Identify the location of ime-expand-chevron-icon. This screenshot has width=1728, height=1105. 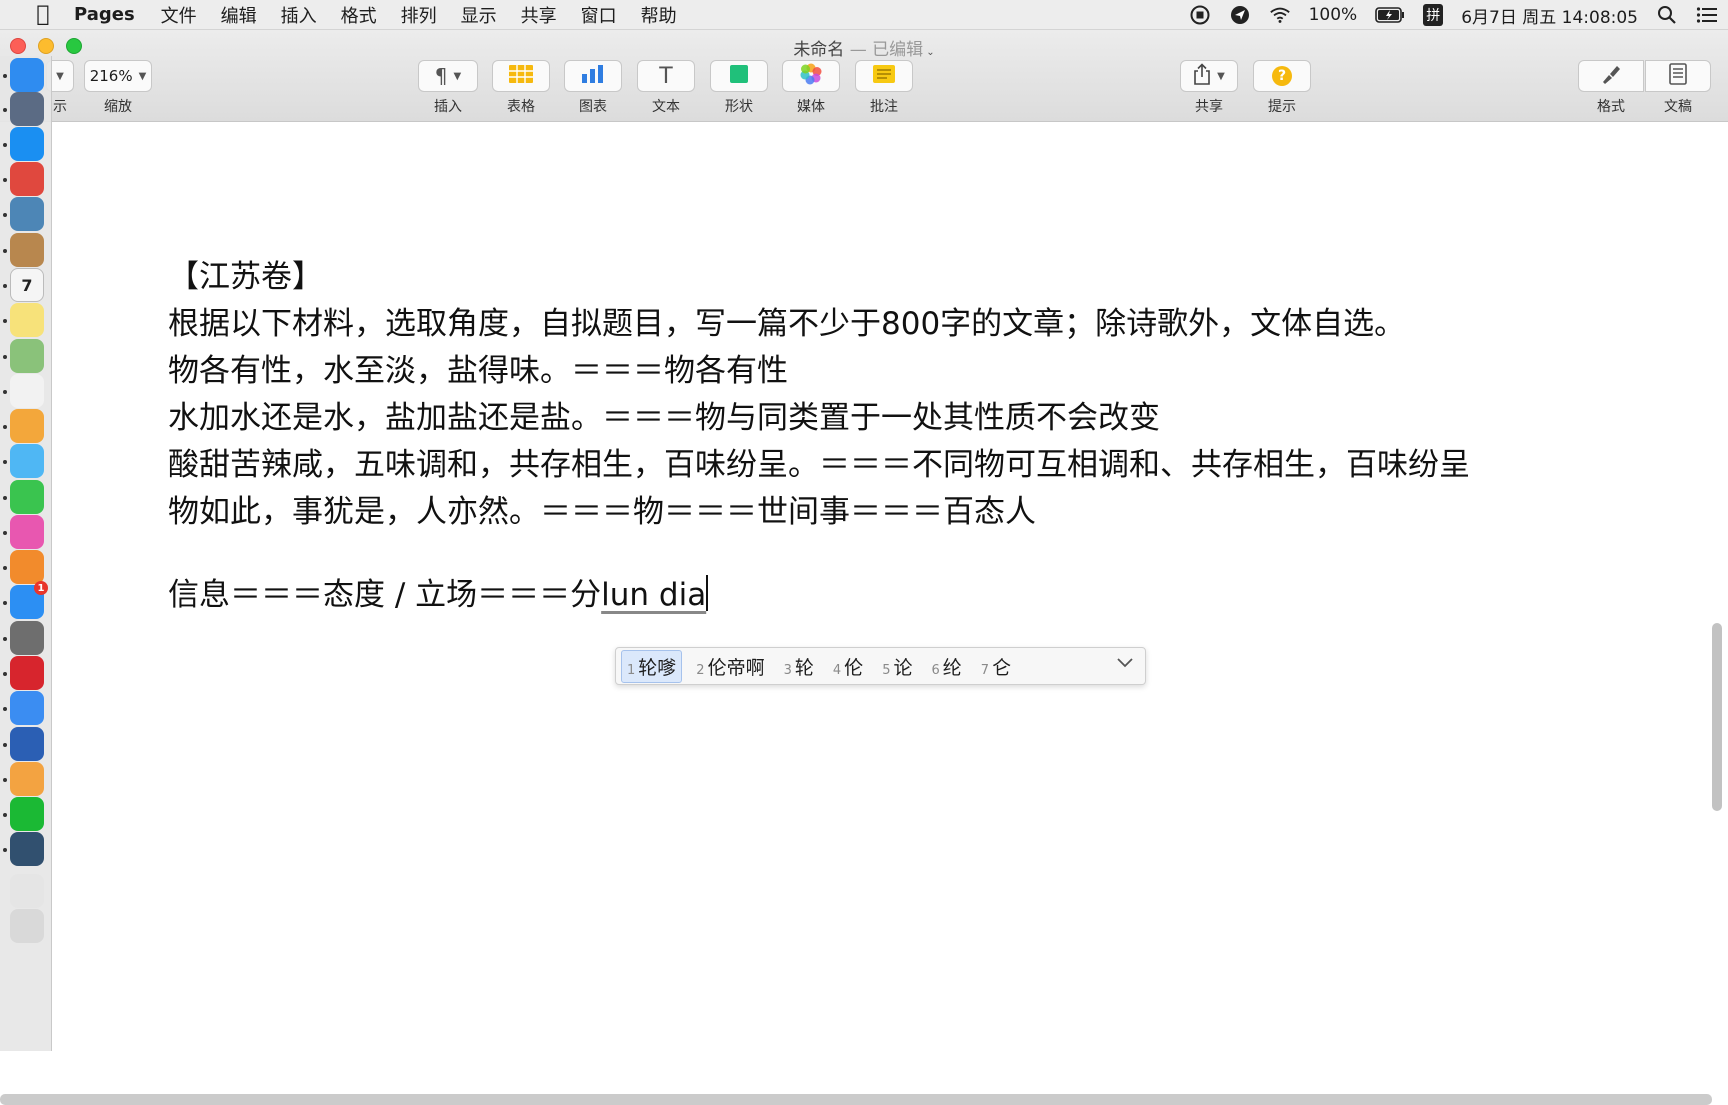
(1125, 664).